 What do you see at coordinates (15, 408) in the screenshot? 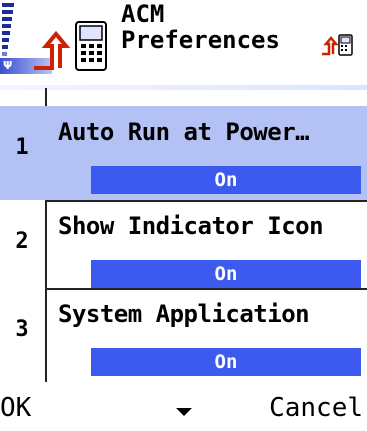
I see `ok-softkey: OK` at bounding box center [15, 408].